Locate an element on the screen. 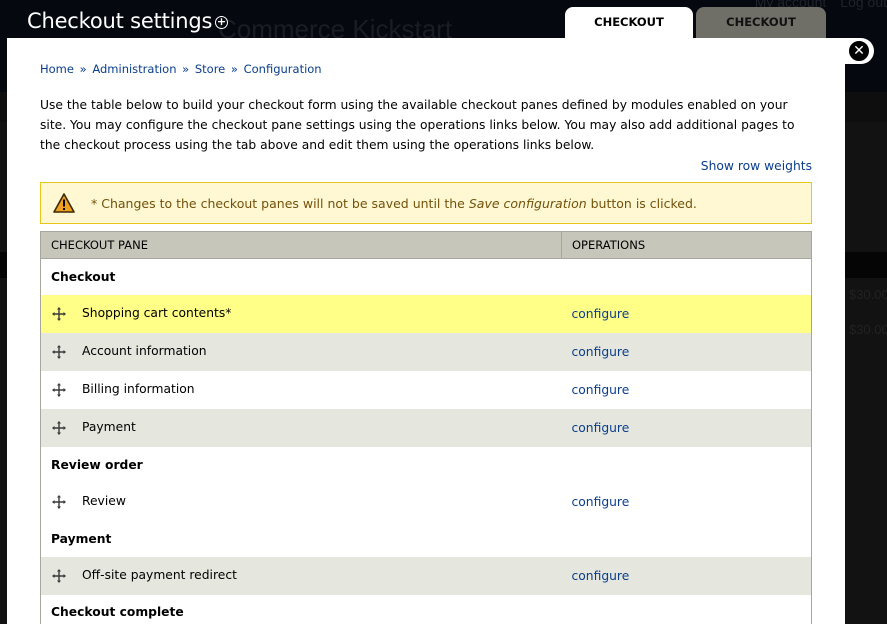 This screenshot has height=624, width=887. close-icon: ✕ is located at coordinates (859, 51).